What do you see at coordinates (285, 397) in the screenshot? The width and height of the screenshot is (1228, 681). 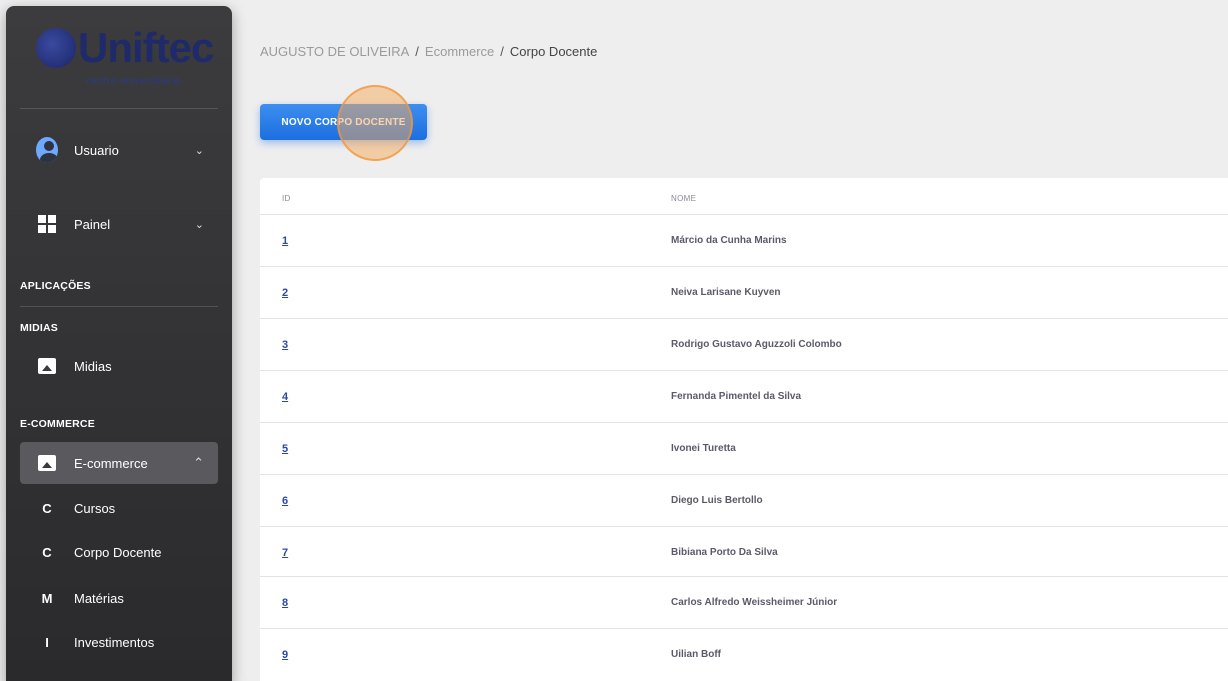 I see `row-id-link: 4` at bounding box center [285, 397].